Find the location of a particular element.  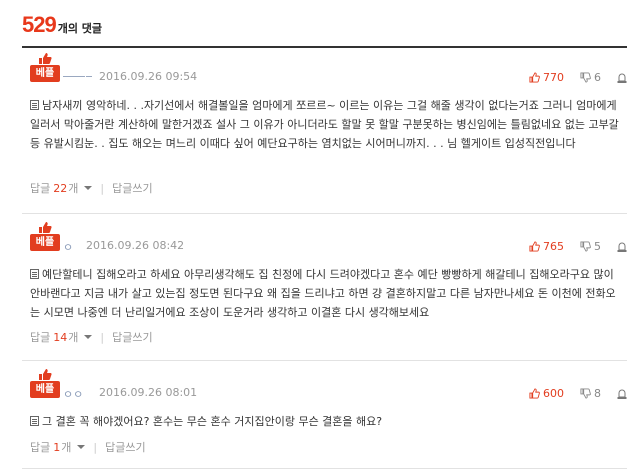

comment-date: 2016.09.26 08:01 is located at coordinates (148, 392).